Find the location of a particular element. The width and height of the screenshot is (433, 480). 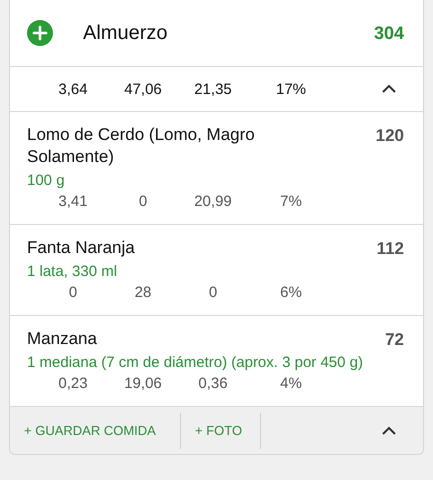

nutrient-value: 4% is located at coordinates (291, 383).